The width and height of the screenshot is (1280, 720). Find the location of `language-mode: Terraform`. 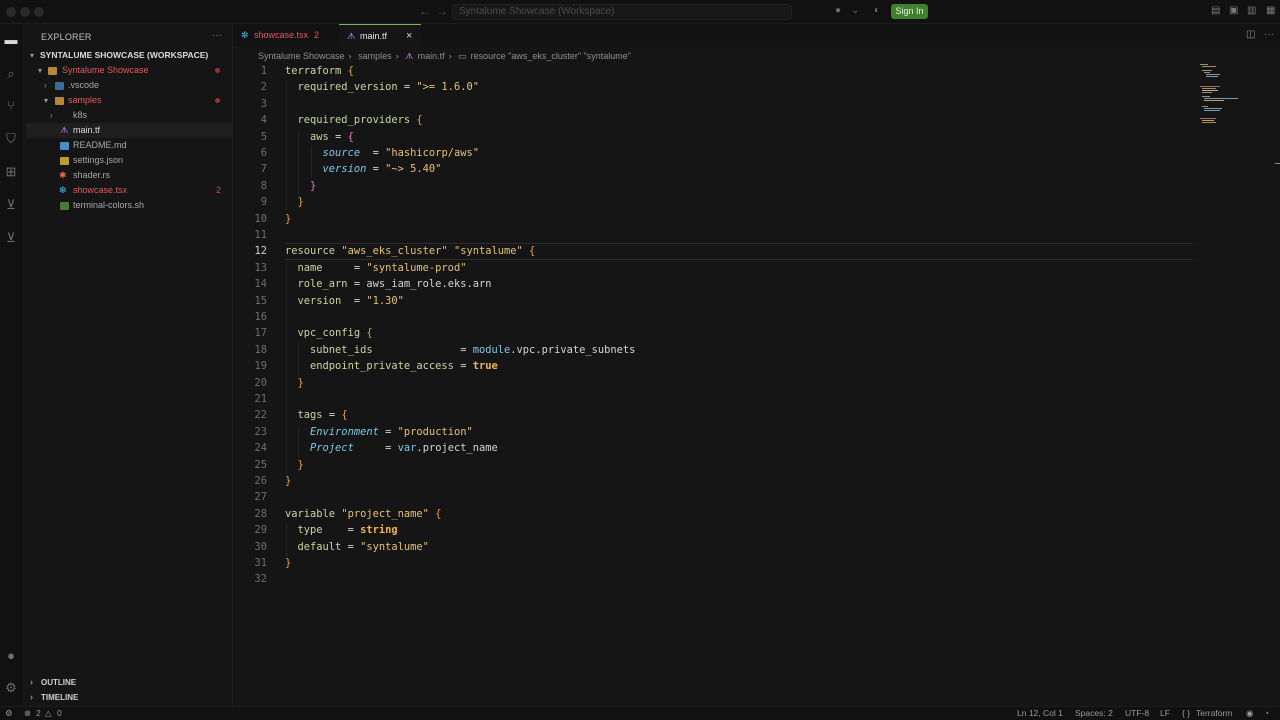

language-mode: Terraform is located at coordinates (1214, 713).